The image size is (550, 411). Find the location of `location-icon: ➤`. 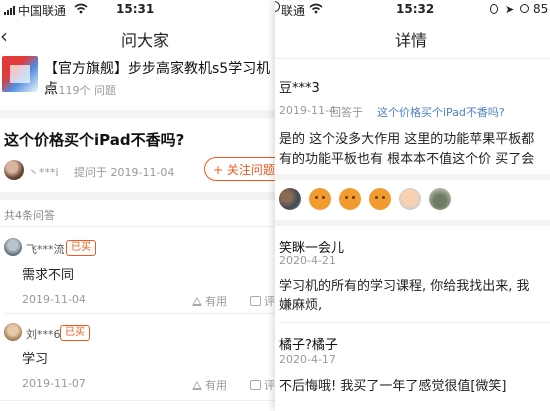

location-icon: ➤ is located at coordinates (510, 9).